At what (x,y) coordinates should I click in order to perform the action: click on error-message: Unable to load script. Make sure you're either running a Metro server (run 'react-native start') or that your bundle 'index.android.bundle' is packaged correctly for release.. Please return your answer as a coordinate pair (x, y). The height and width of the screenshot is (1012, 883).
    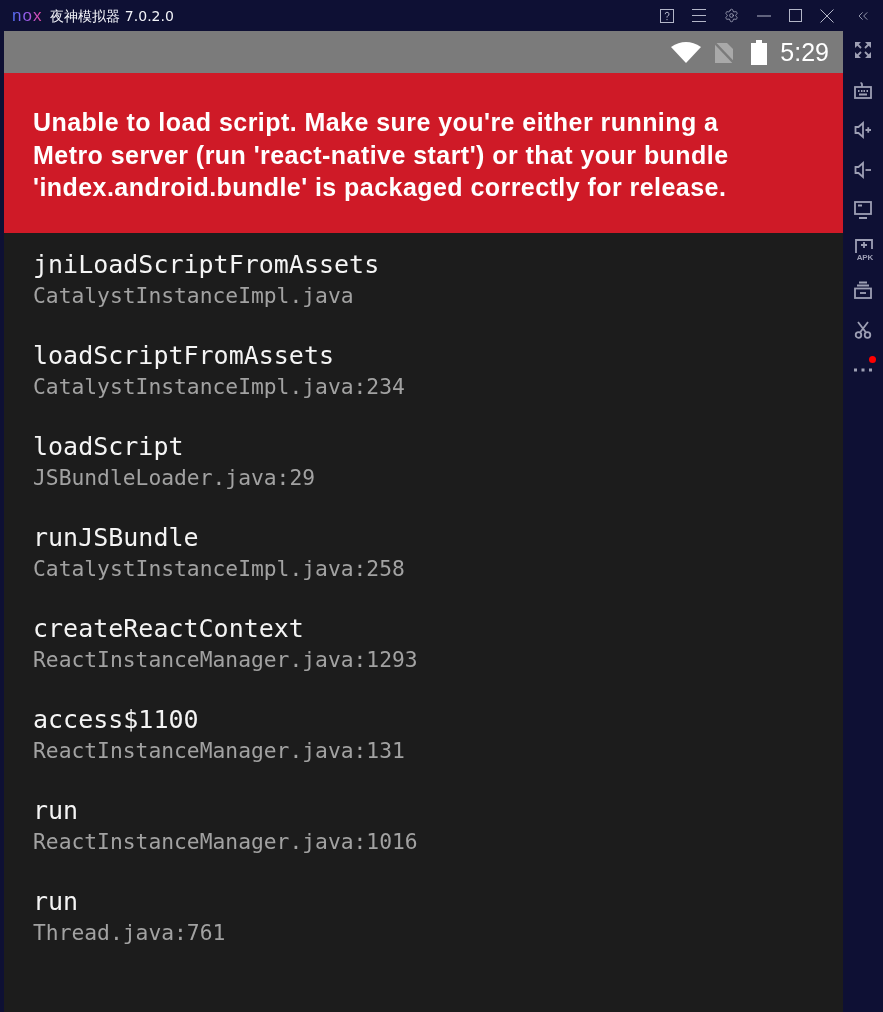
    Looking at the image, I should click on (381, 155).